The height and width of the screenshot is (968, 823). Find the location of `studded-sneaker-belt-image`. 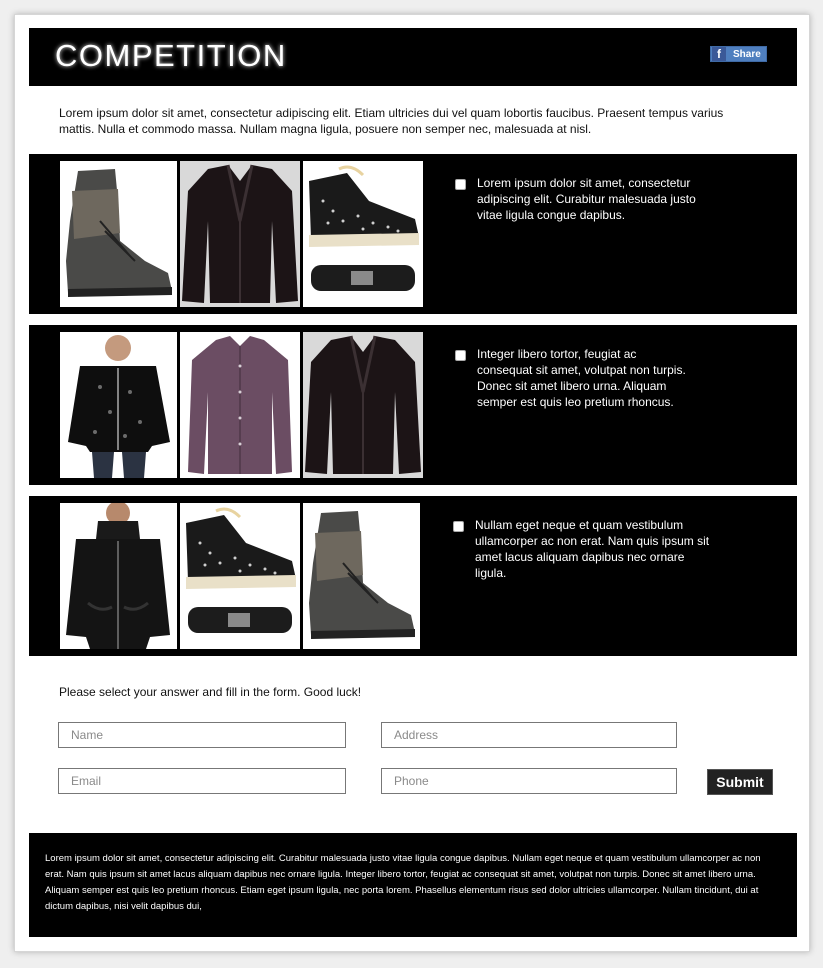

studded-sneaker-belt-image is located at coordinates (363, 234).